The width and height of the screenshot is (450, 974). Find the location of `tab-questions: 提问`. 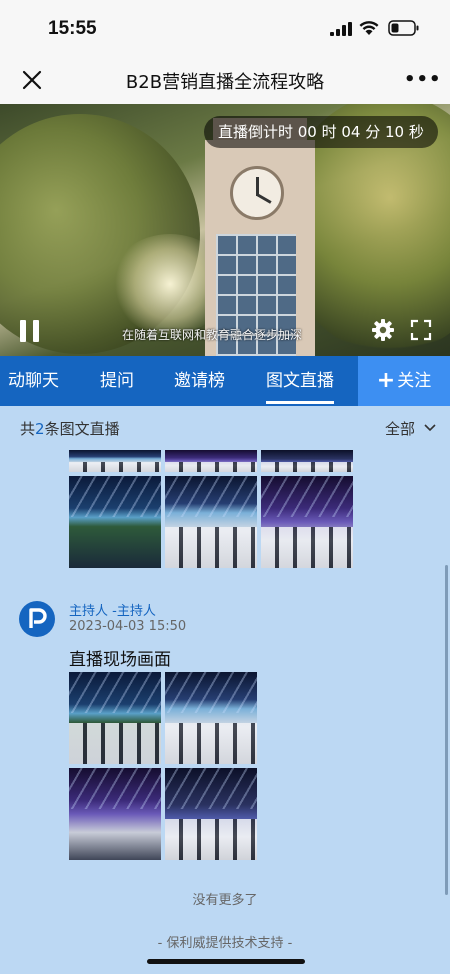

tab-questions: 提问 is located at coordinates (117, 381).